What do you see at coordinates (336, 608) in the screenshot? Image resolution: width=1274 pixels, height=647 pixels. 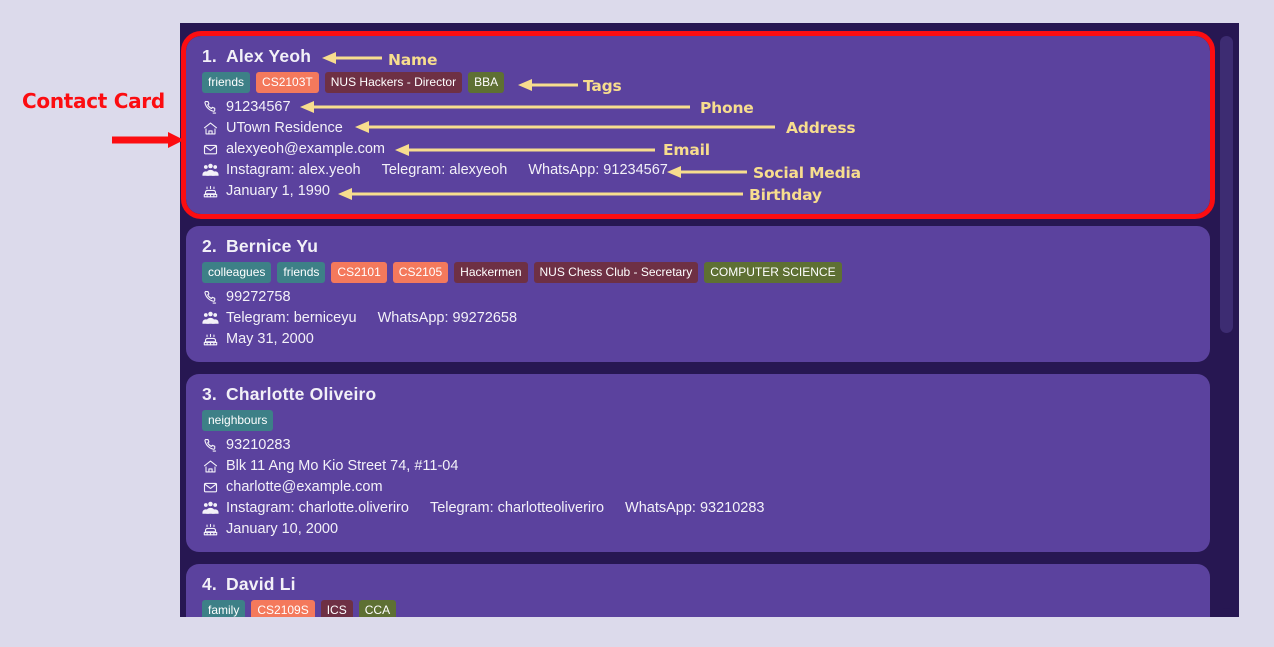 I see `contact-tag: ICS` at bounding box center [336, 608].